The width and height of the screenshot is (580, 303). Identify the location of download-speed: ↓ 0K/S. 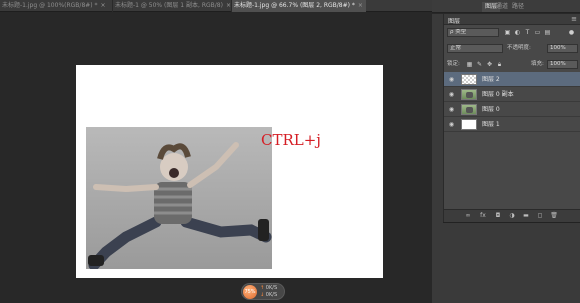
(268, 295).